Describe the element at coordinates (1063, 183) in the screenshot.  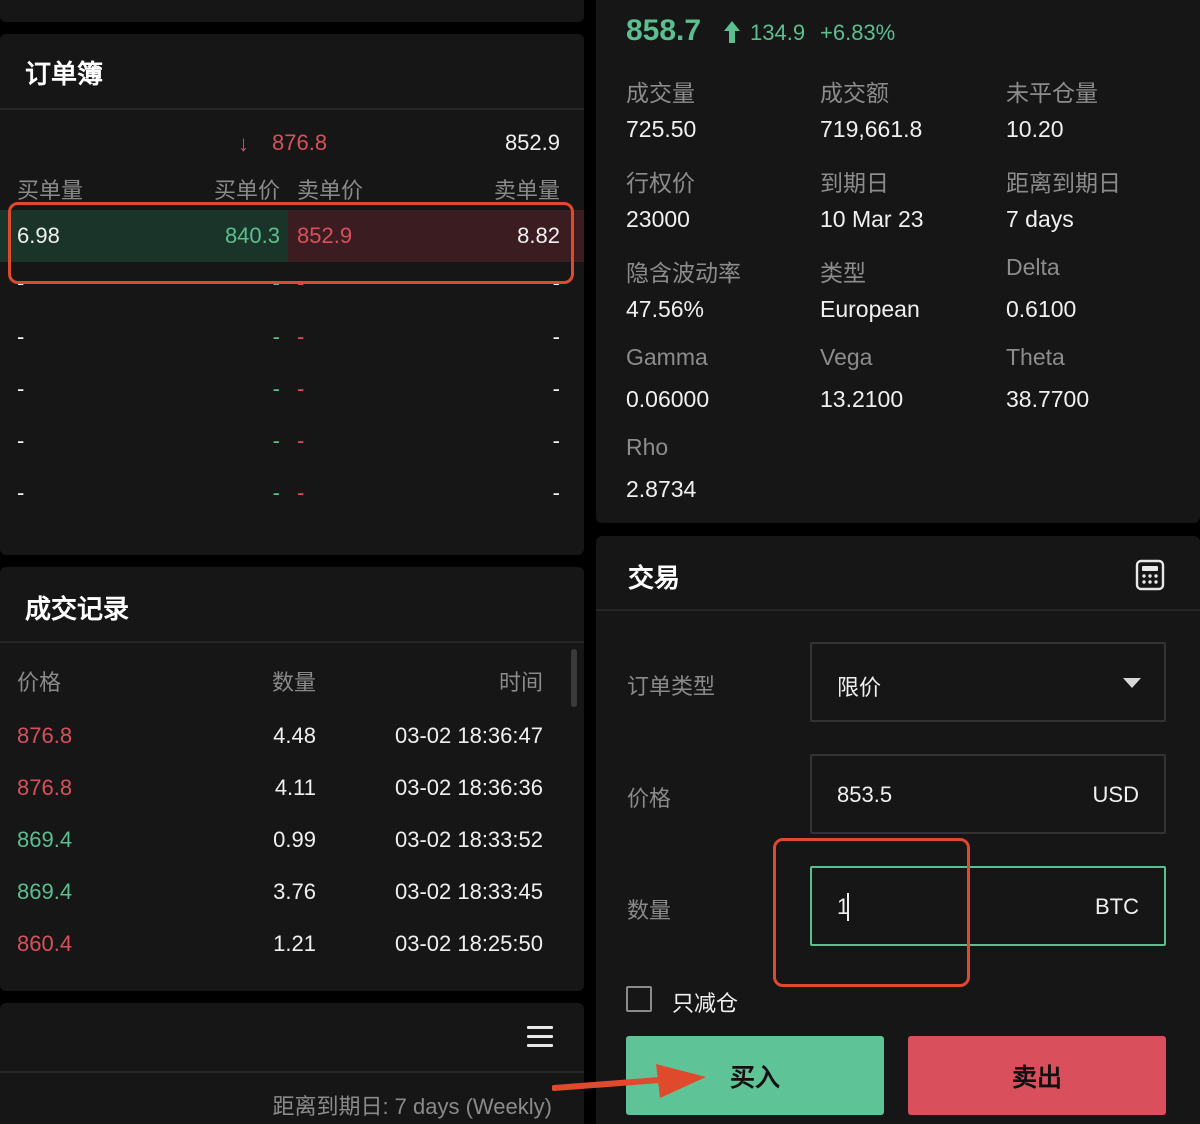
I see `stat-label-time-to-expiry: 距离到期日` at that location.